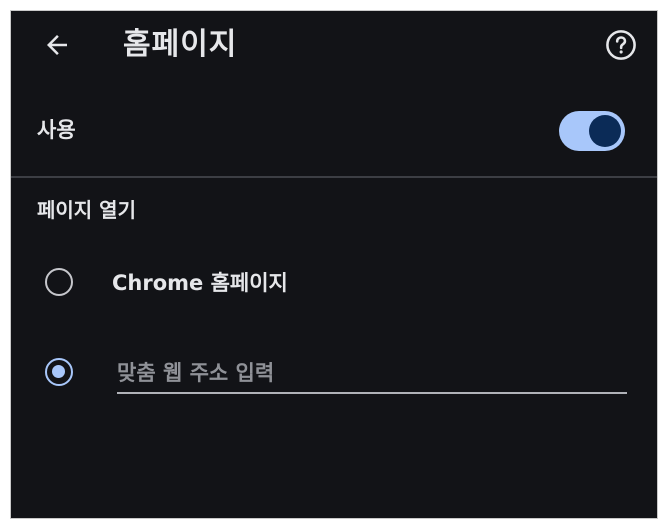 Image resolution: width=670 pixels, height=532 pixels. Describe the element at coordinates (56, 130) in the screenshot. I see `enable-label: 사용` at that location.